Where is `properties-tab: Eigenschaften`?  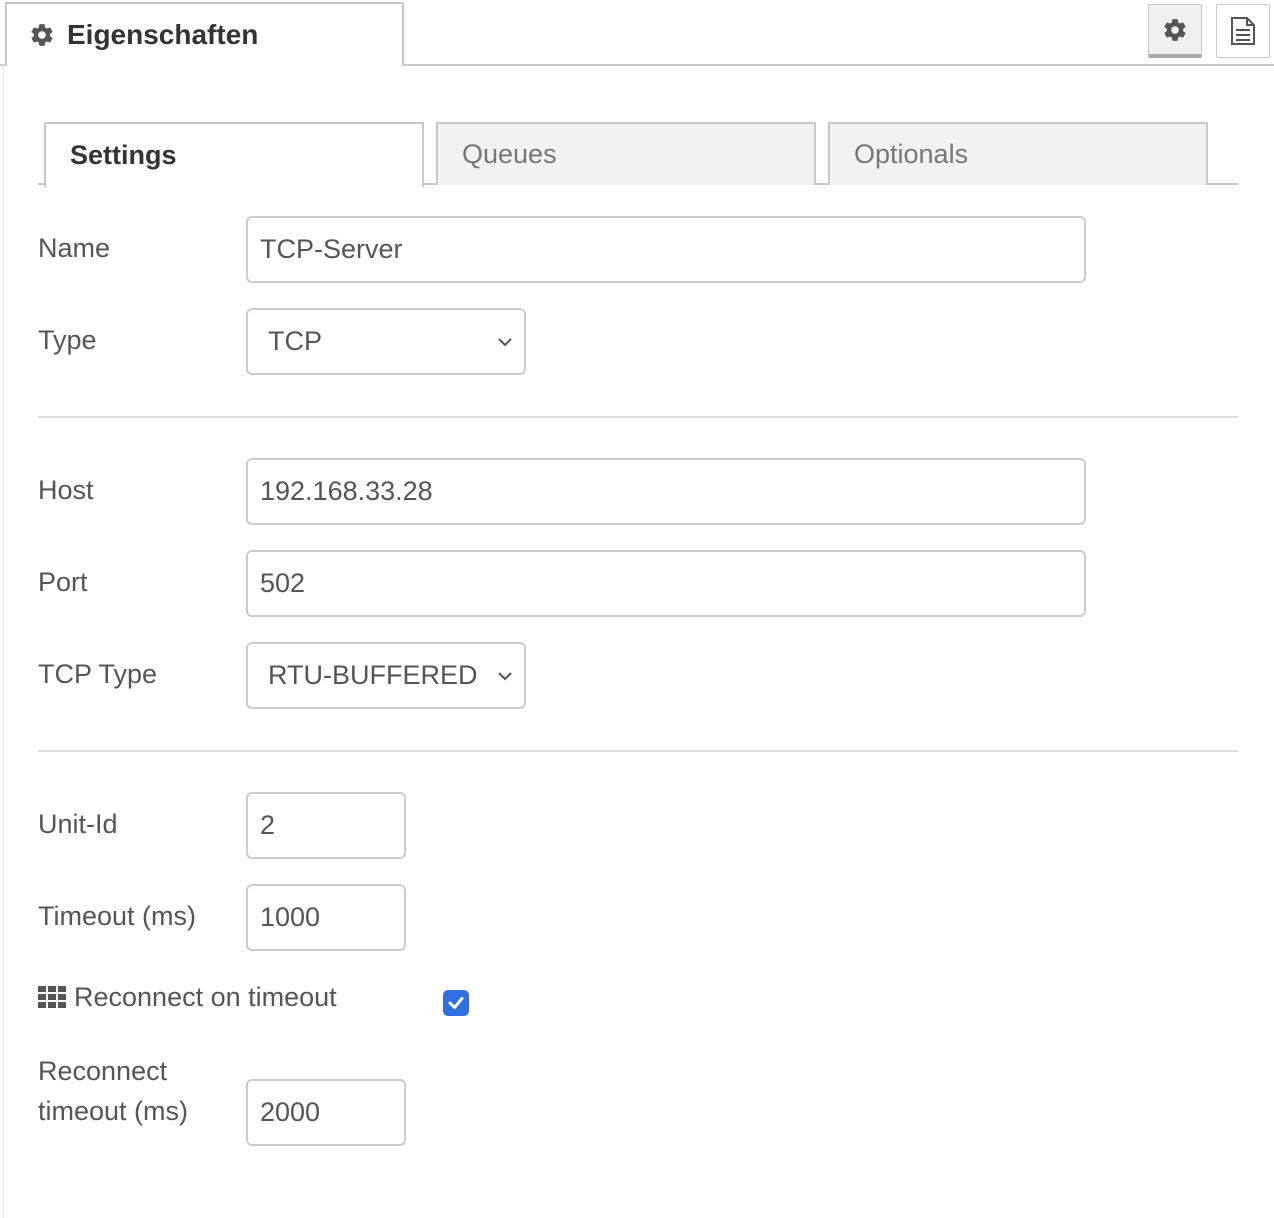 properties-tab: Eigenschaften is located at coordinates (204, 34).